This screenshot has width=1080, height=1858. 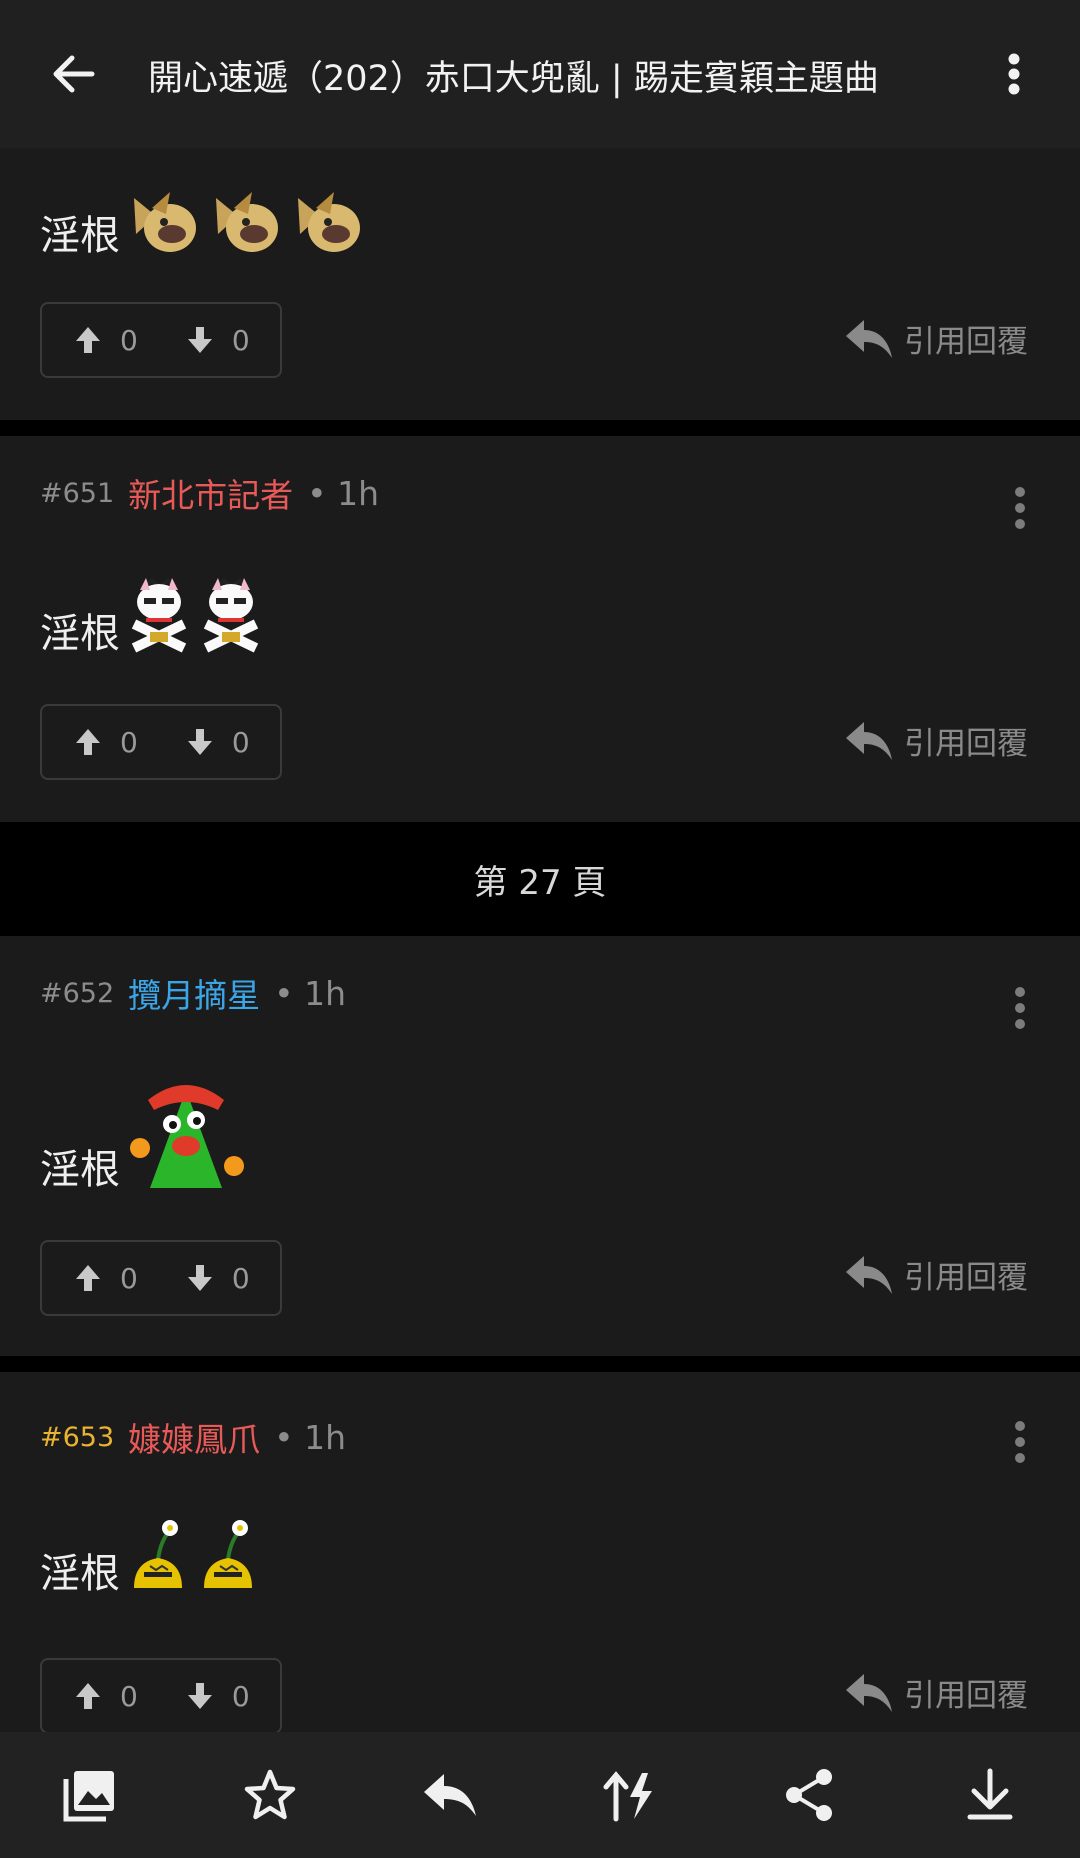 What do you see at coordinates (990, 1795) in the screenshot?
I see `download-icon` at bounding box center [990, 1795].